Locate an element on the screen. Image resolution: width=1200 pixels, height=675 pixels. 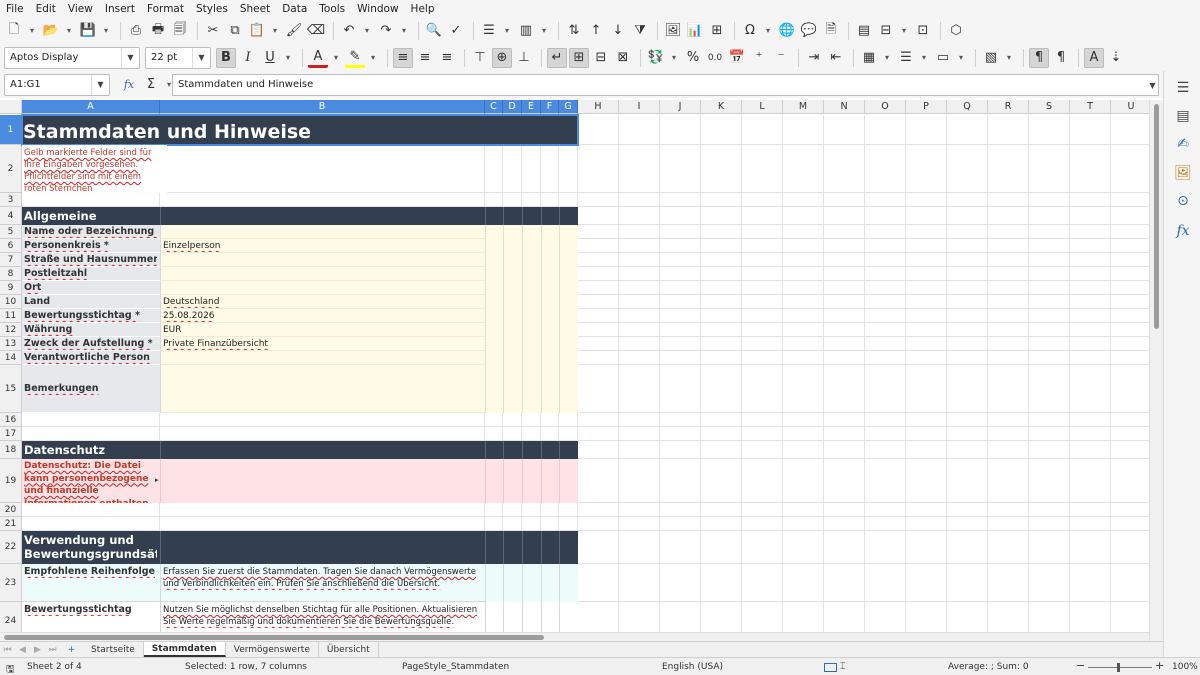
conditional-dropdown-icon: ▾ is located at coordinates (1009, 58).